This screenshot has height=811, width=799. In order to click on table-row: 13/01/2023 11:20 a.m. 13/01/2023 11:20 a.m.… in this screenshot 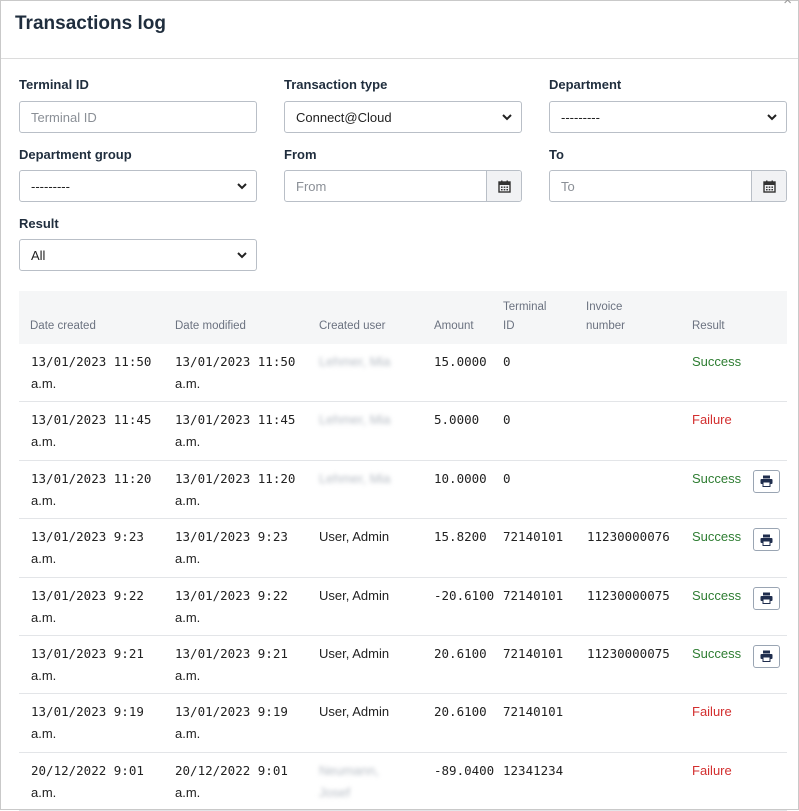, I will do `click(403, 490)`.